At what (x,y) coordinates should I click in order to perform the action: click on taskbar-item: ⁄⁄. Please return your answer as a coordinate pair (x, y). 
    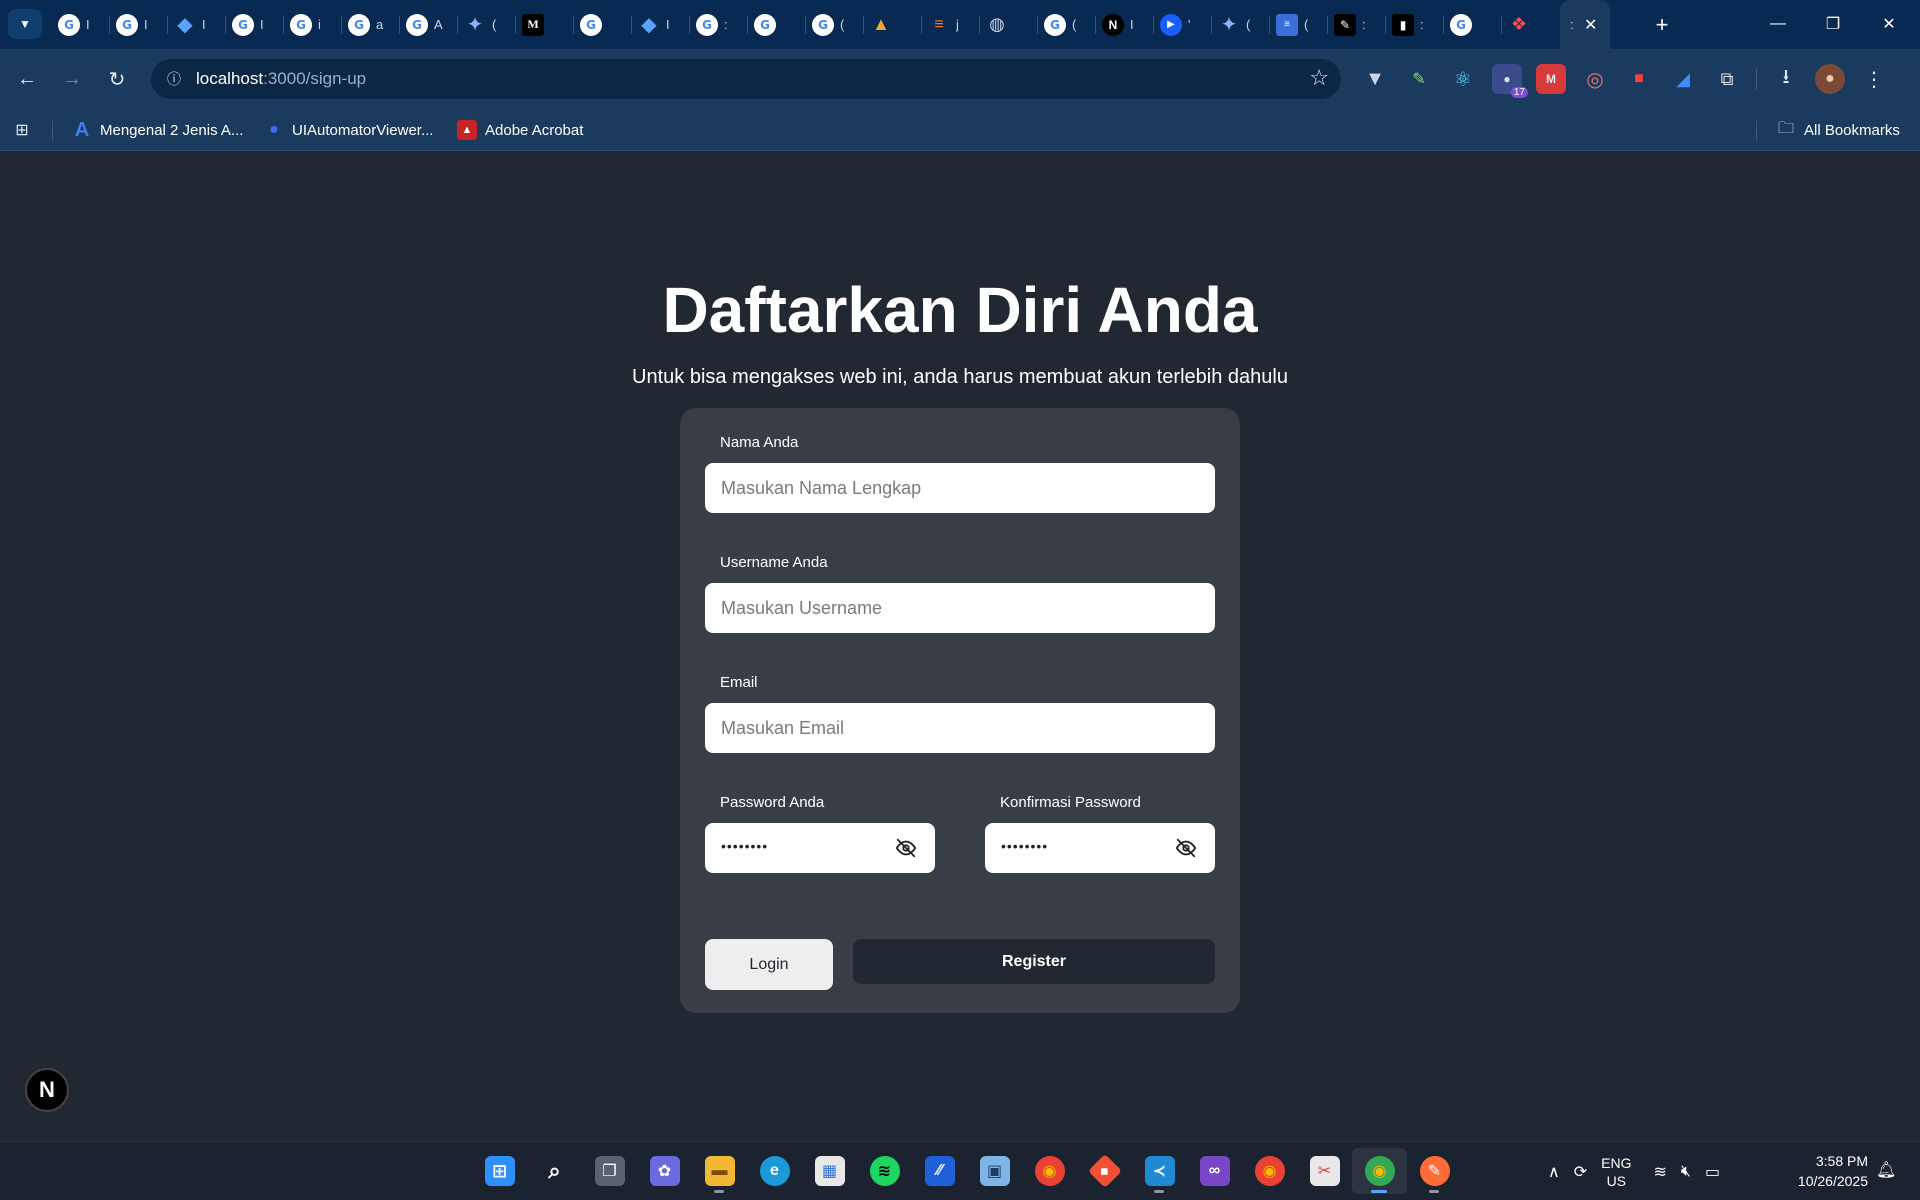
    Looking at the image, I should click on (939, 1171).